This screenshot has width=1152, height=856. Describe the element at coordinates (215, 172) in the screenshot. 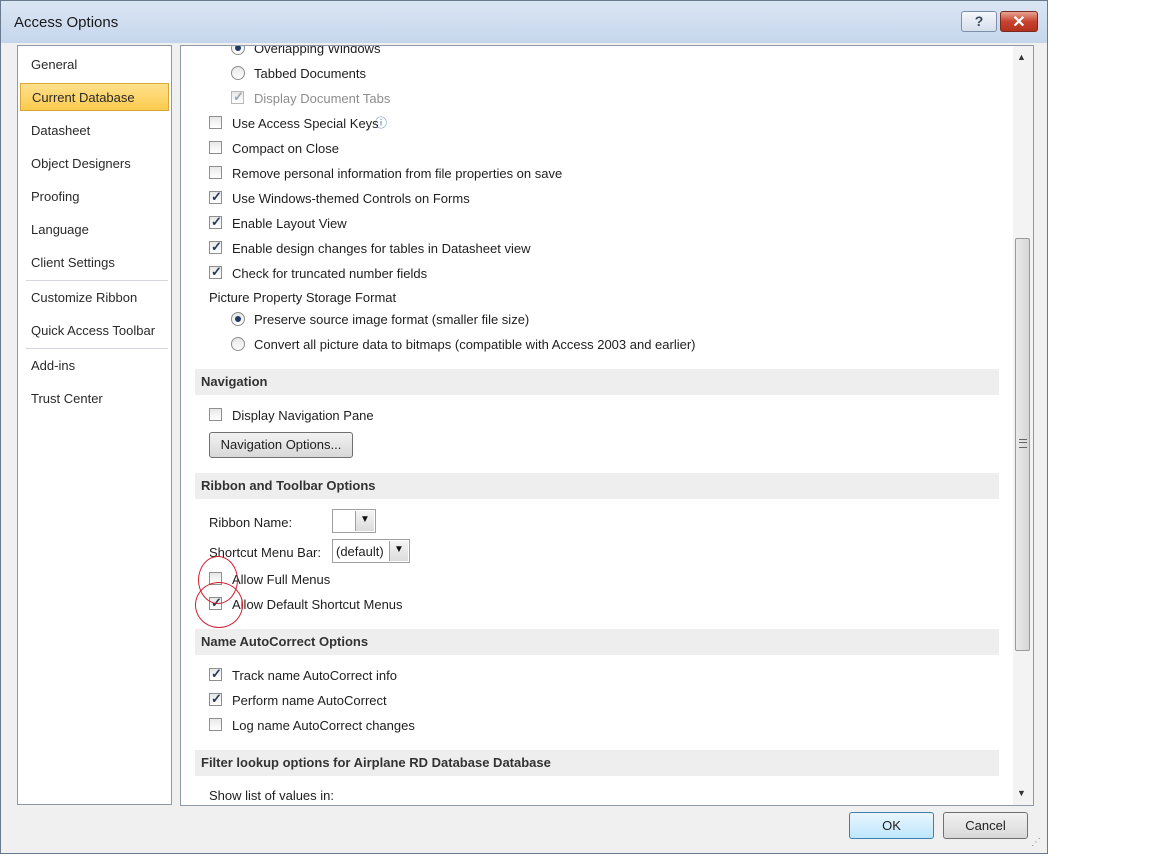

I see `remove-personal-info-checkbox` at that location.